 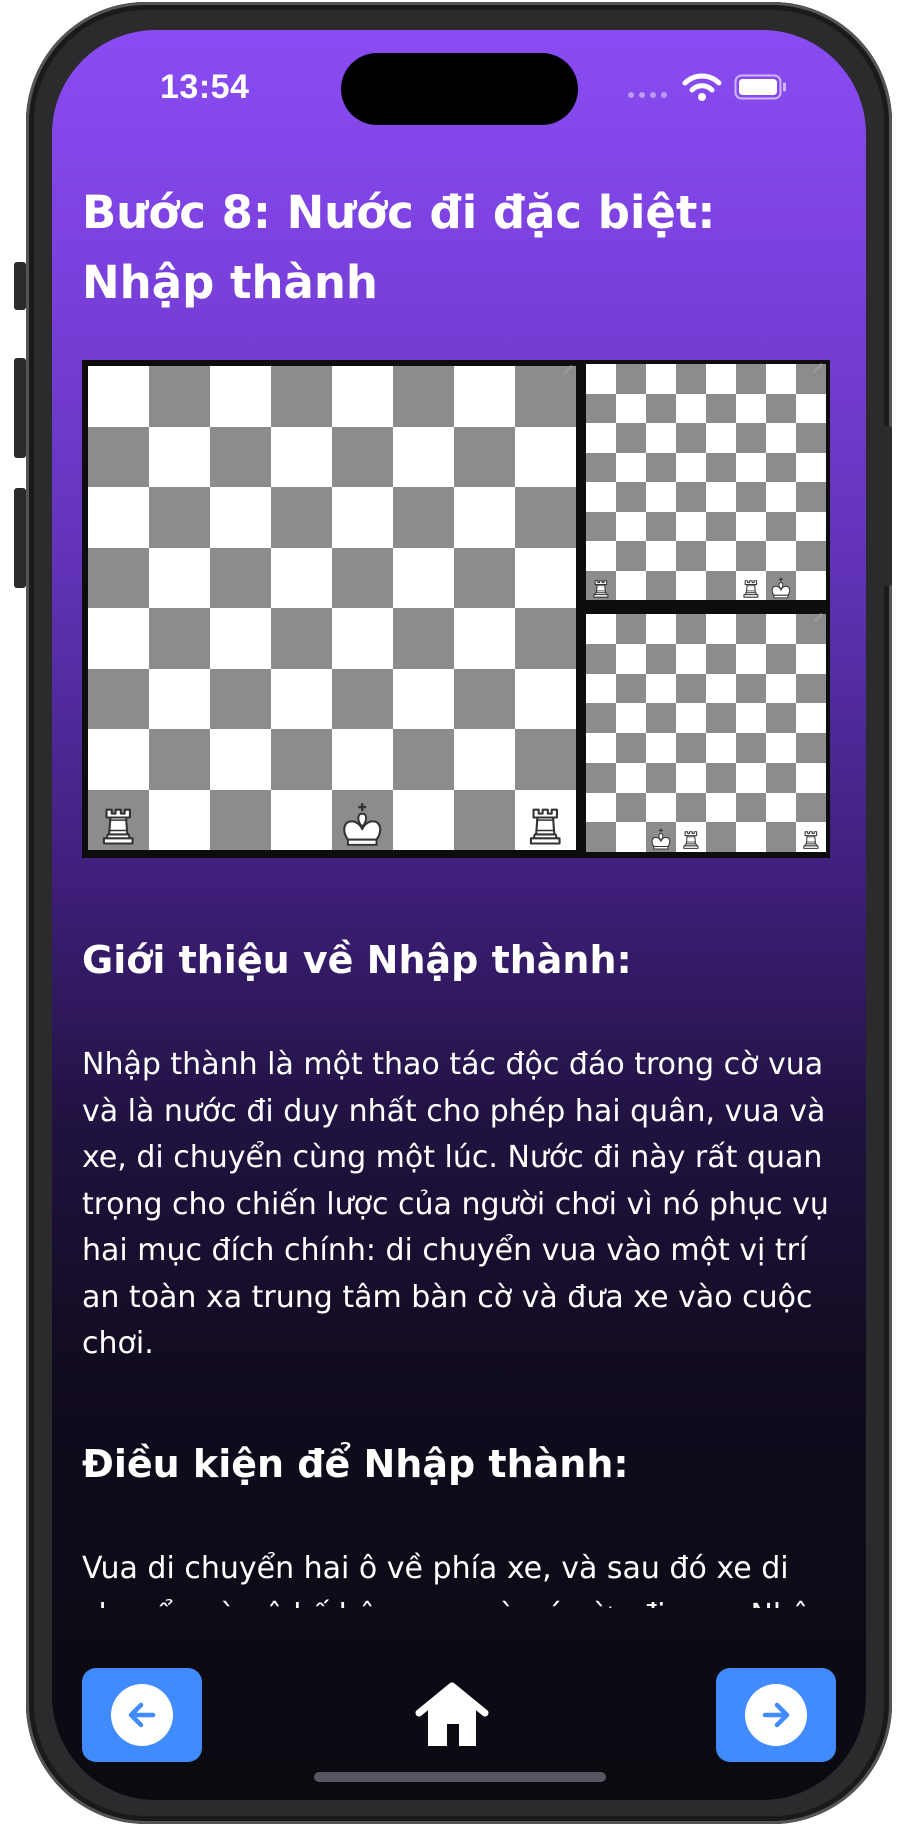 What do you see at coordinates (818, 618) in the screenshot?
I see `pencil-icon` at bounding box center [818, 618].